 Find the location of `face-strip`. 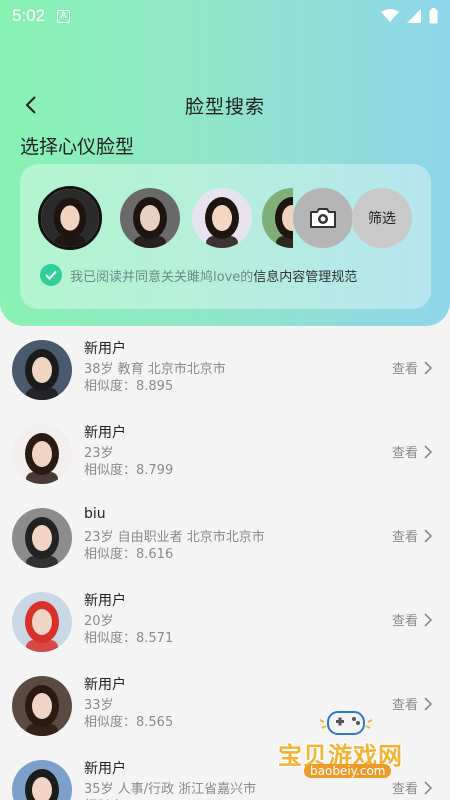

face-strip is located at coordinates (165, 218).